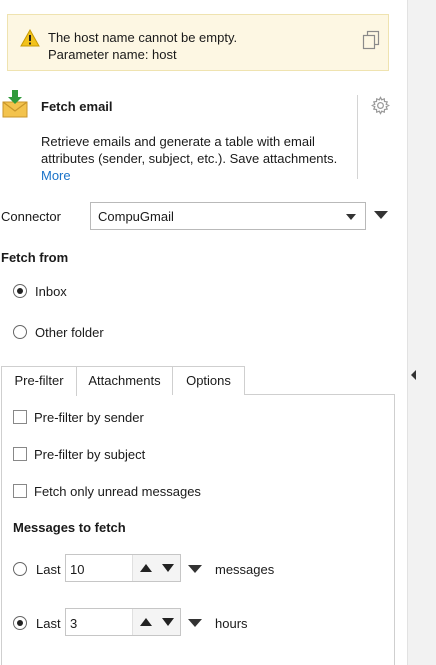 This screenshot has width=436, height=665. I want to click on copy-icon, so click(371, 40).